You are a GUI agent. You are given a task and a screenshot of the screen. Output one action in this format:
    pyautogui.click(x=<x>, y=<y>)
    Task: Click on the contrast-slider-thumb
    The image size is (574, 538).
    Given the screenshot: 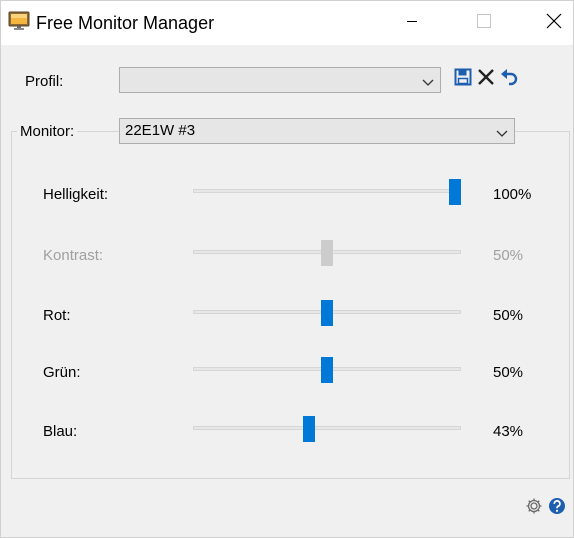 What is the action you would take?
    pyautogui.click(x=327, y=253)
    